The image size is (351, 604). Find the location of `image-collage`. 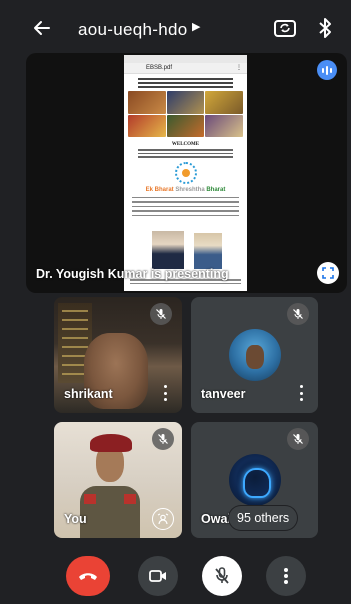

image-collage is located at coordinates (185, 114).